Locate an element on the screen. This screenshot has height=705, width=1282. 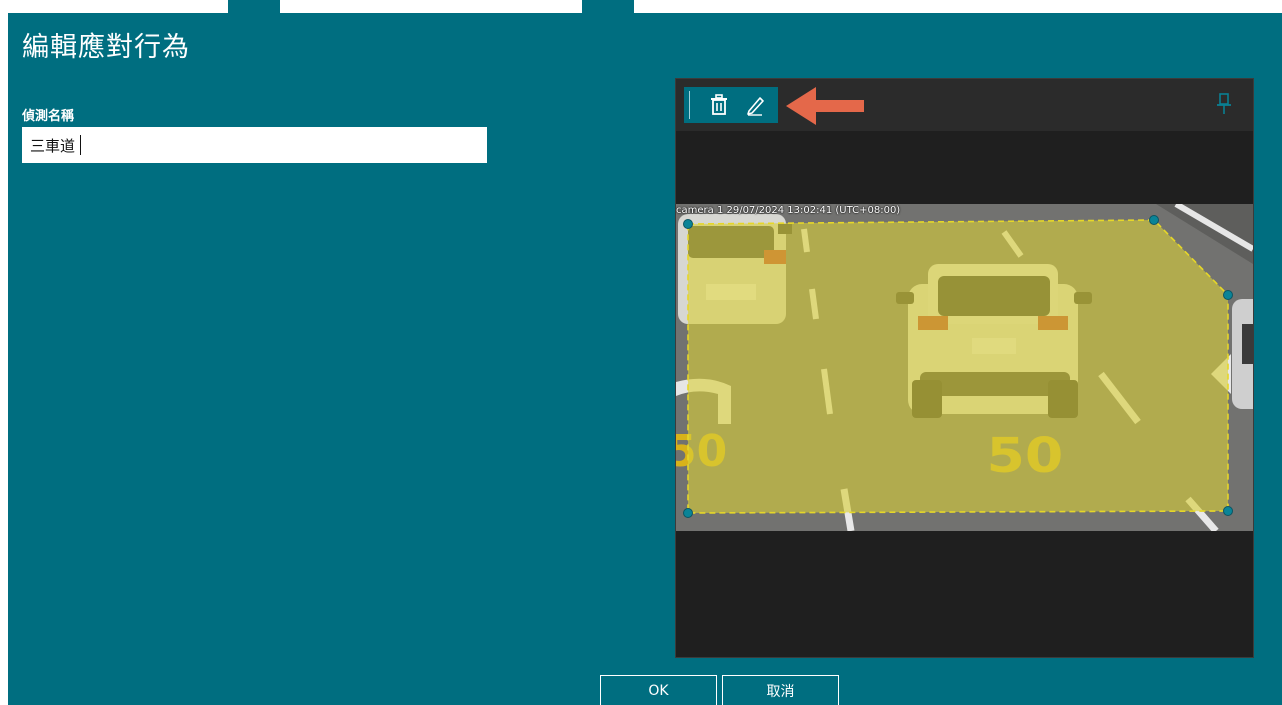
zone-tool-group is located at coordinates (731, 105).